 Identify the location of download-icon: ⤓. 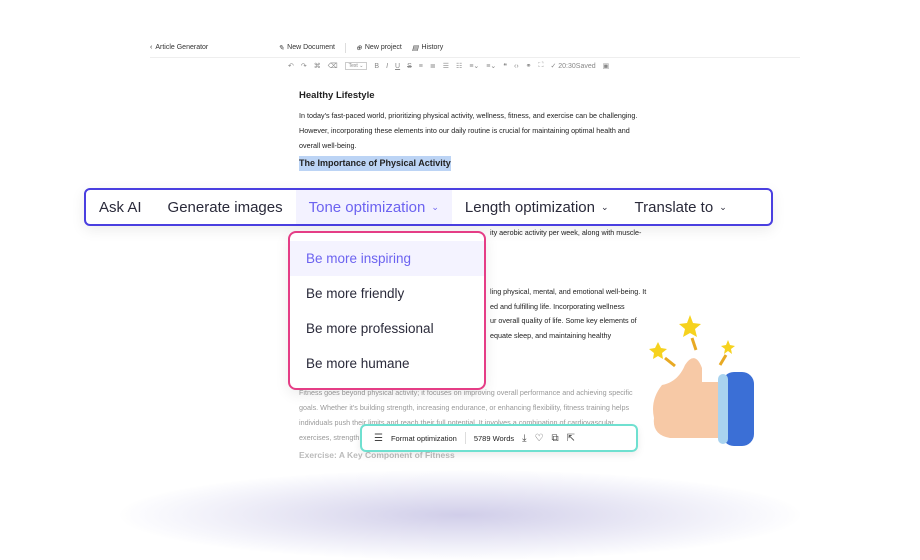
(524, 438).